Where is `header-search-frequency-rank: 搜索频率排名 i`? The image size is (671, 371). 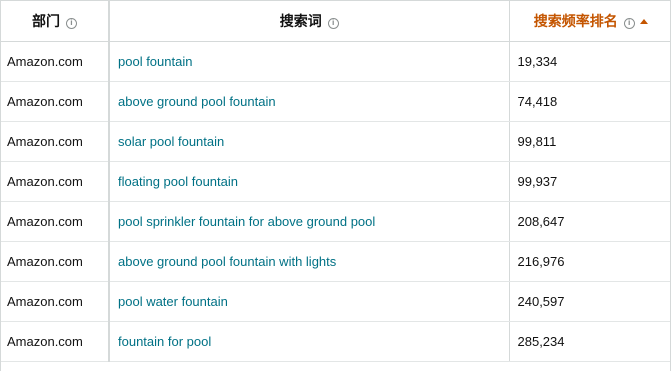 header-search-frequency-rank: 搜索频率排名 i is located at coordinates (589, 21).